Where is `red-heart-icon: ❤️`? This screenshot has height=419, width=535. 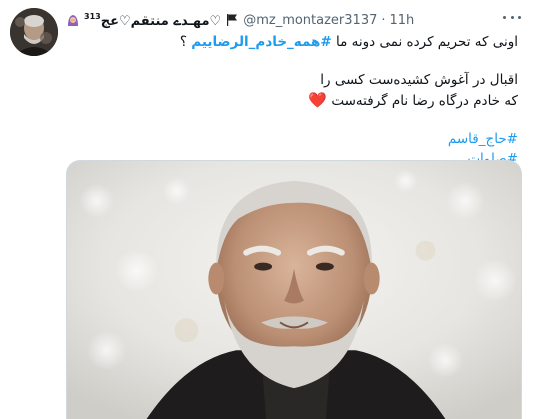
red-heart-icon: ❤️ is located at coordinates (318, 100).